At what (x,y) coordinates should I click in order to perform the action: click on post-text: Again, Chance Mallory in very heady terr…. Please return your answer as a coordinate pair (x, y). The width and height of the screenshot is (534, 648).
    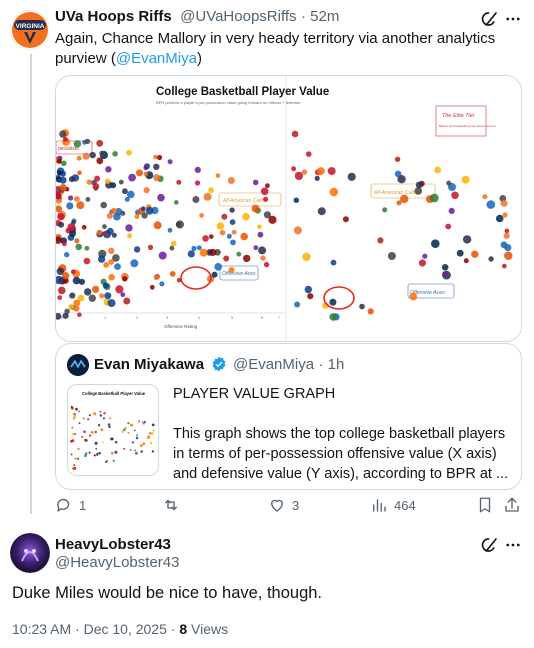
    Looking at the image, I should click on (275, 48).